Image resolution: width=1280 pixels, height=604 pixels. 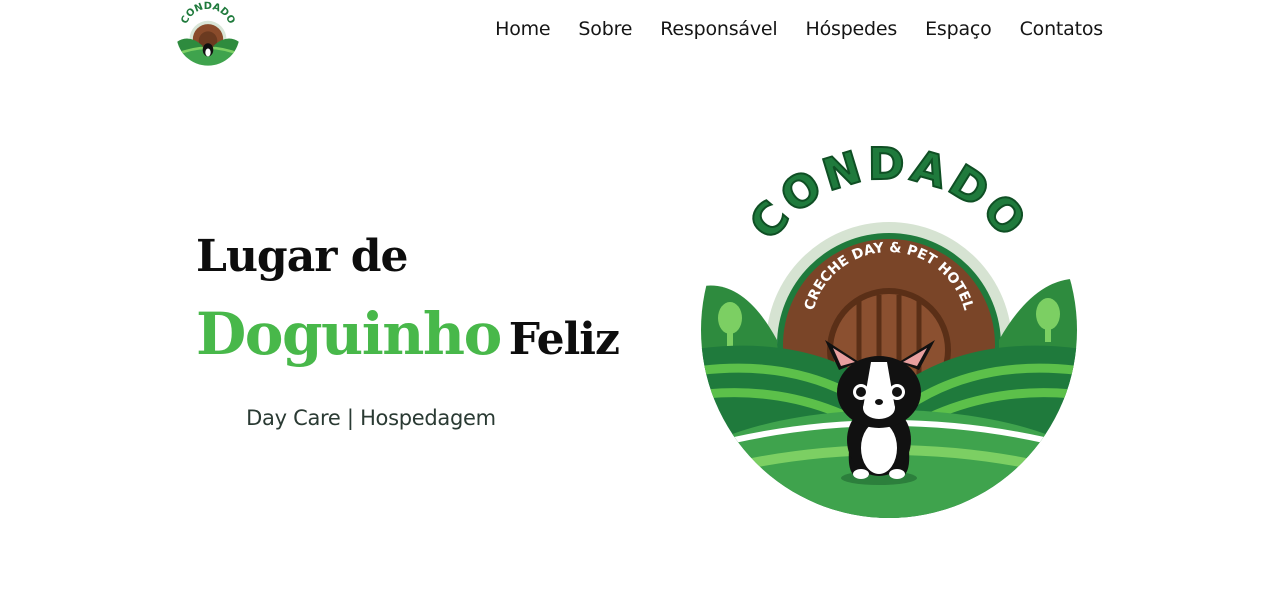 What do you see at coordinates (718, 29) in the screenshot?
I see `nav-link-responsavel: Responsável` at bounding box center [718, 29].